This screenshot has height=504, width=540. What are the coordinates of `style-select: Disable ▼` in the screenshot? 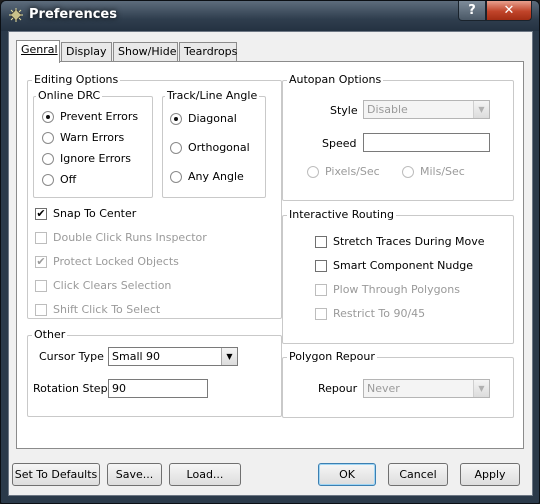 It's located at (426, 109).